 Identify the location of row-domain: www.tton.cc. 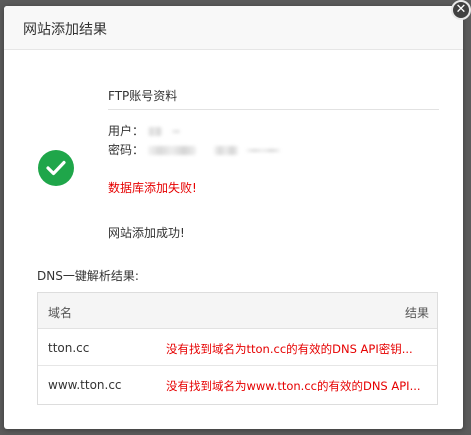
(85, 385).